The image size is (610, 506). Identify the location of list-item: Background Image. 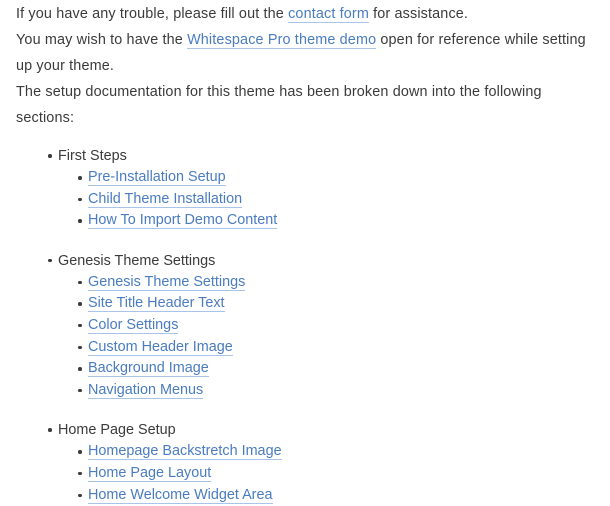
(305, 369).